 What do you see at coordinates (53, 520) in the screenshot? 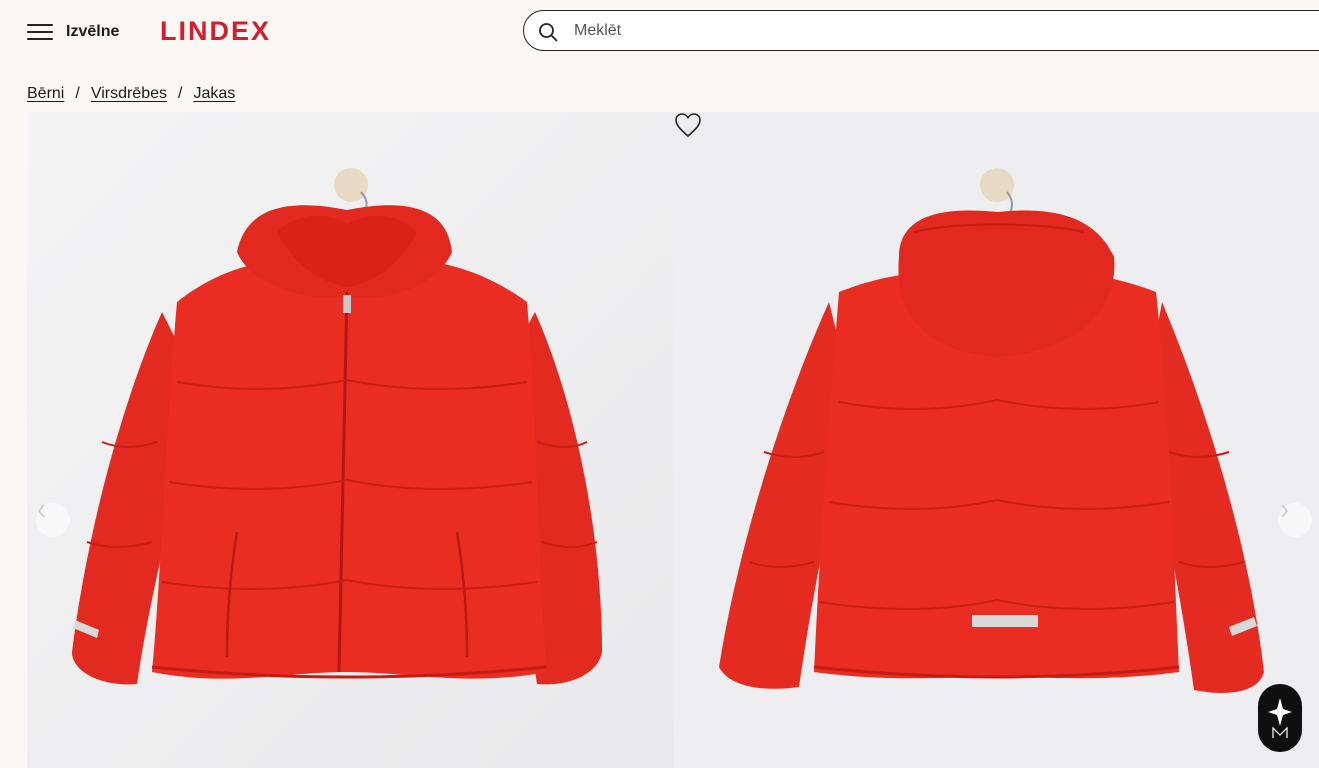
I see `gallery-prev-button` at bounding box center [53, 520].